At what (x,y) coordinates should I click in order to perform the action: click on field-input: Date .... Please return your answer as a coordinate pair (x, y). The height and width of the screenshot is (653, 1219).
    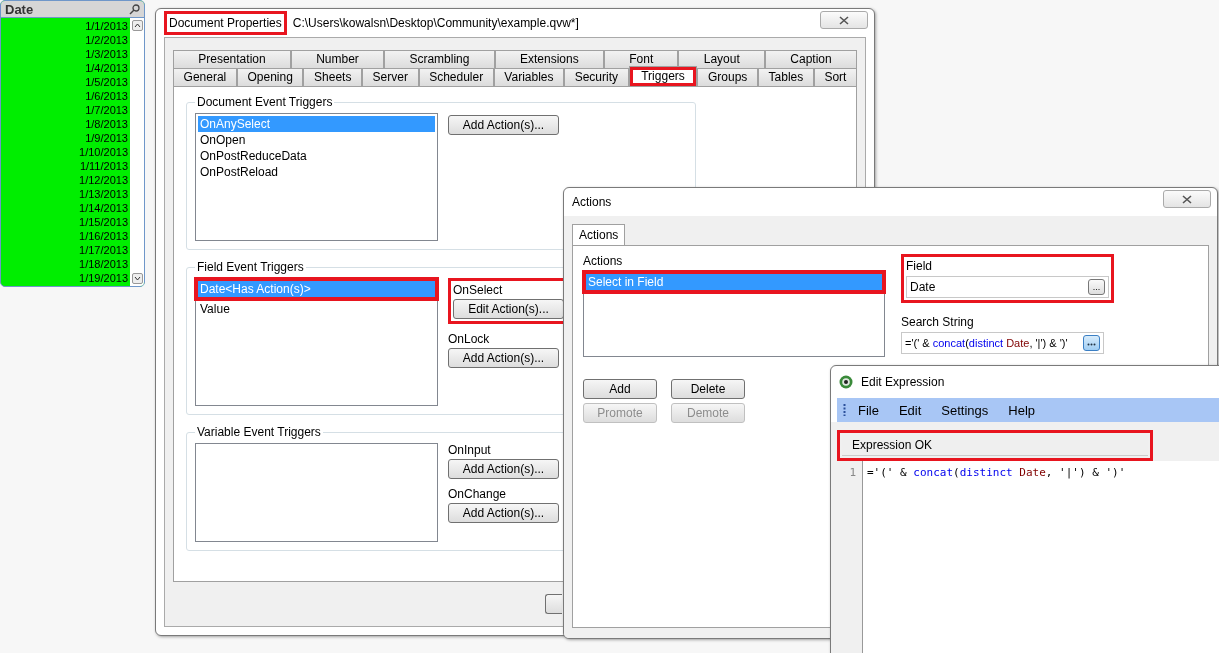
    Looking at the image, I should click on (1007, 287).